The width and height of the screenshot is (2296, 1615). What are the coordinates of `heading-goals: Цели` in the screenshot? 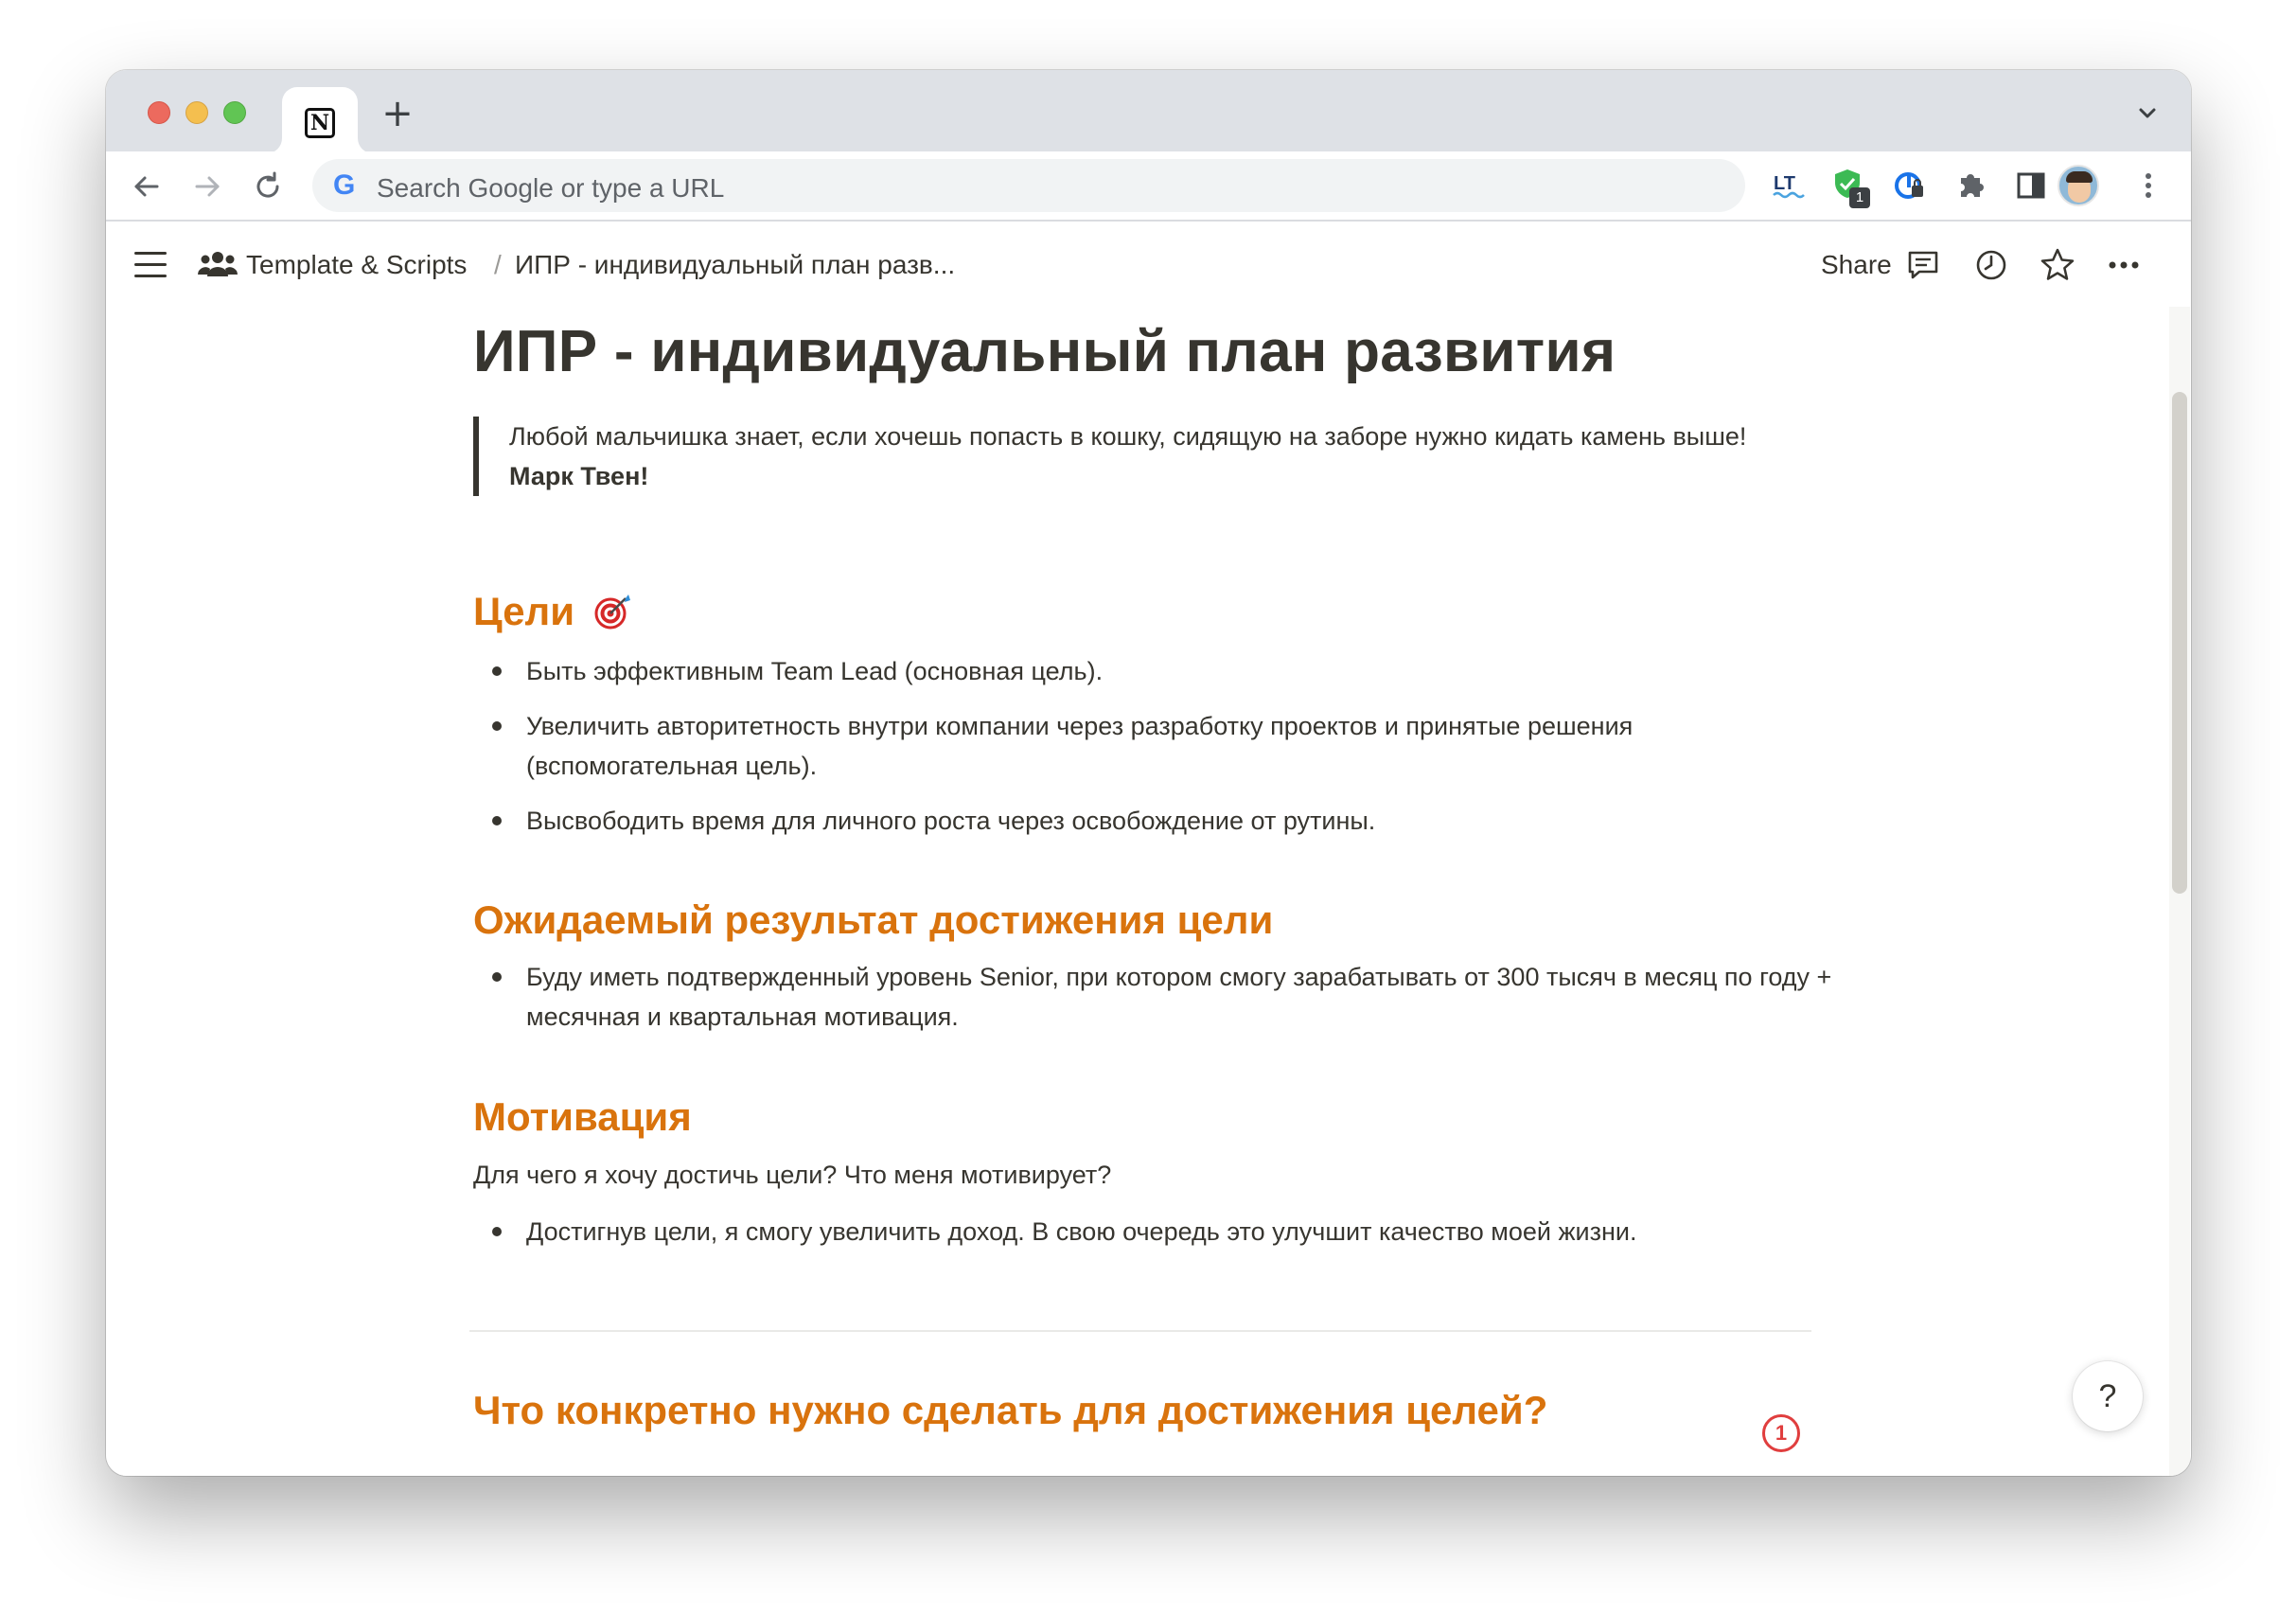 It's located at (552, 611).